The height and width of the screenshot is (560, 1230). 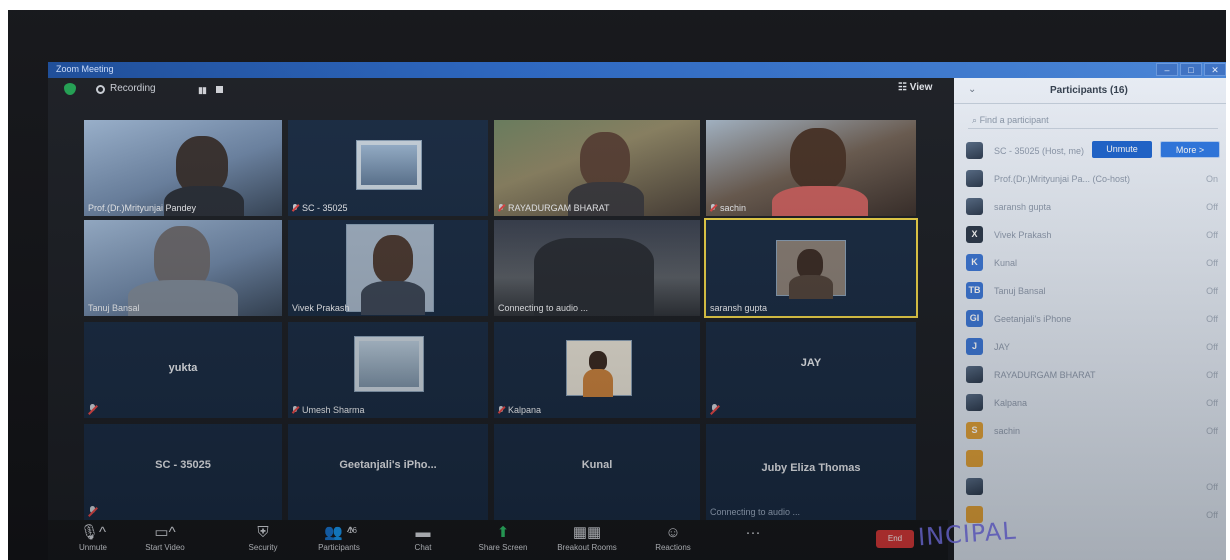 What do you see at coordinates (1190, 149) in the screenshot?
I see `more-options-button: More >` at bounding box center [1190, 149].